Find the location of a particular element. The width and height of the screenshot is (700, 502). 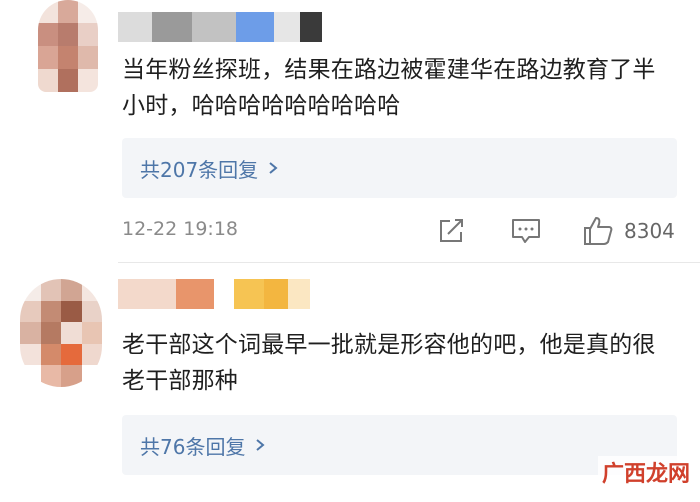

view-replies-button: 共76条回复 is located at coordinates (399, 445).